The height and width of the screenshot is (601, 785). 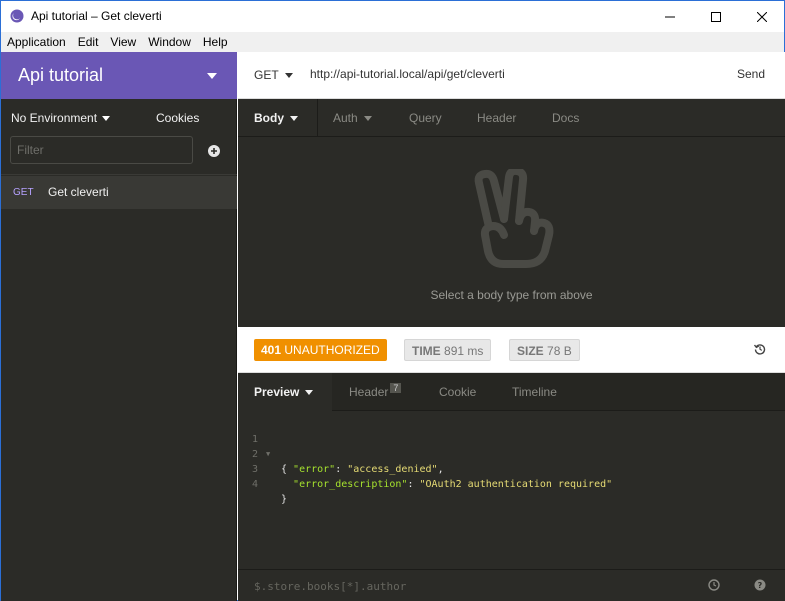 I want to click on tab-auth: Auth, so click(x=352, y=118).